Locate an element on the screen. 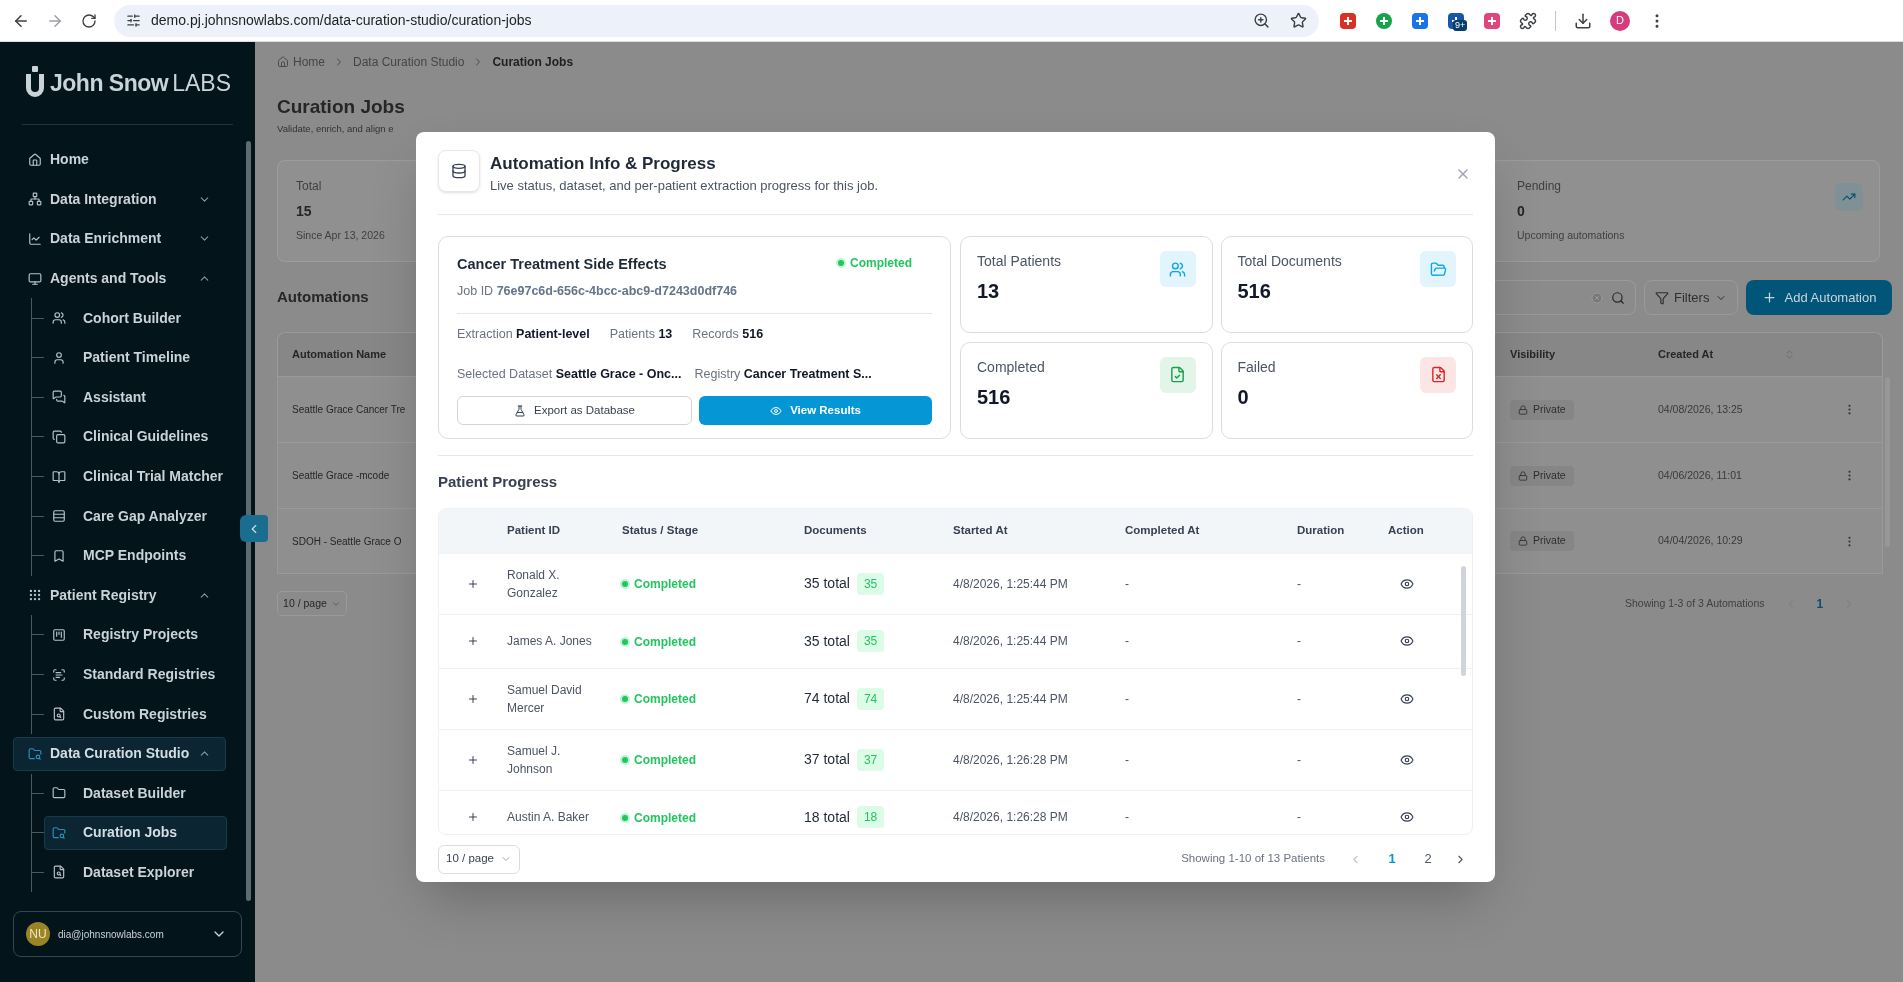 This screenshot has height=982, width=1903. user-menu: NU dia@johnsnowlabs.com is located at coordinates (127, 934).